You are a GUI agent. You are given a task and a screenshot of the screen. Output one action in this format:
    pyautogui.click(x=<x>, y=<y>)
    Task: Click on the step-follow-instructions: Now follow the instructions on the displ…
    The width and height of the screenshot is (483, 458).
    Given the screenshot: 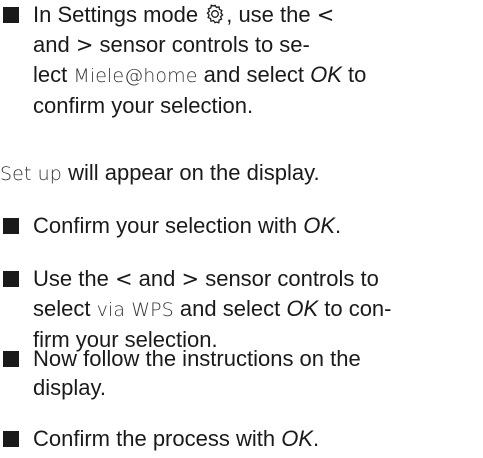 What is the action you would take?
    pyautogui.click(x=235, y=374)
    